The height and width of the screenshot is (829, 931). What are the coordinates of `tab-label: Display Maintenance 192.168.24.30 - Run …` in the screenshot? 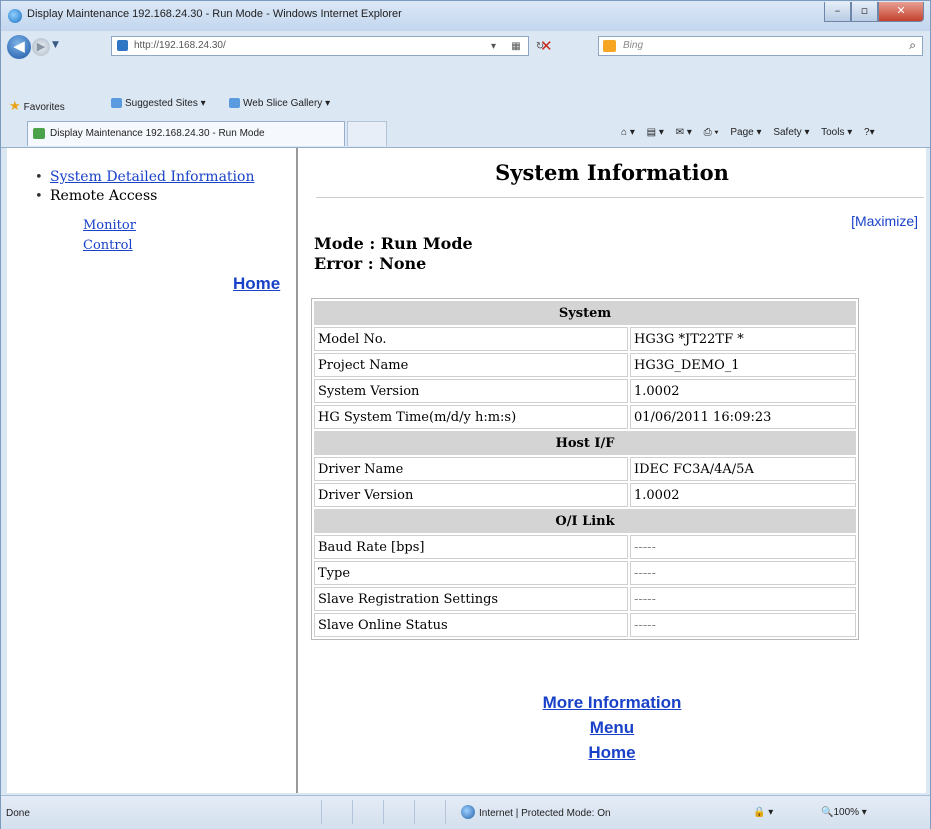 It's located at (157, 133).